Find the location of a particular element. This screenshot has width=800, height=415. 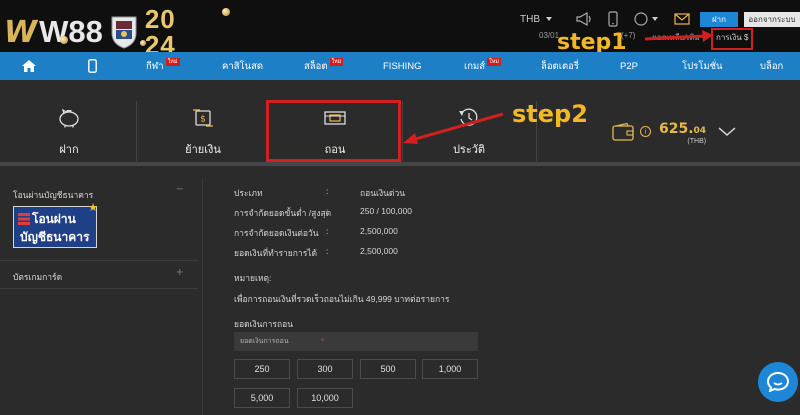

amount-label: ยอดเงินการถอน is located at coordinates (263, 324).